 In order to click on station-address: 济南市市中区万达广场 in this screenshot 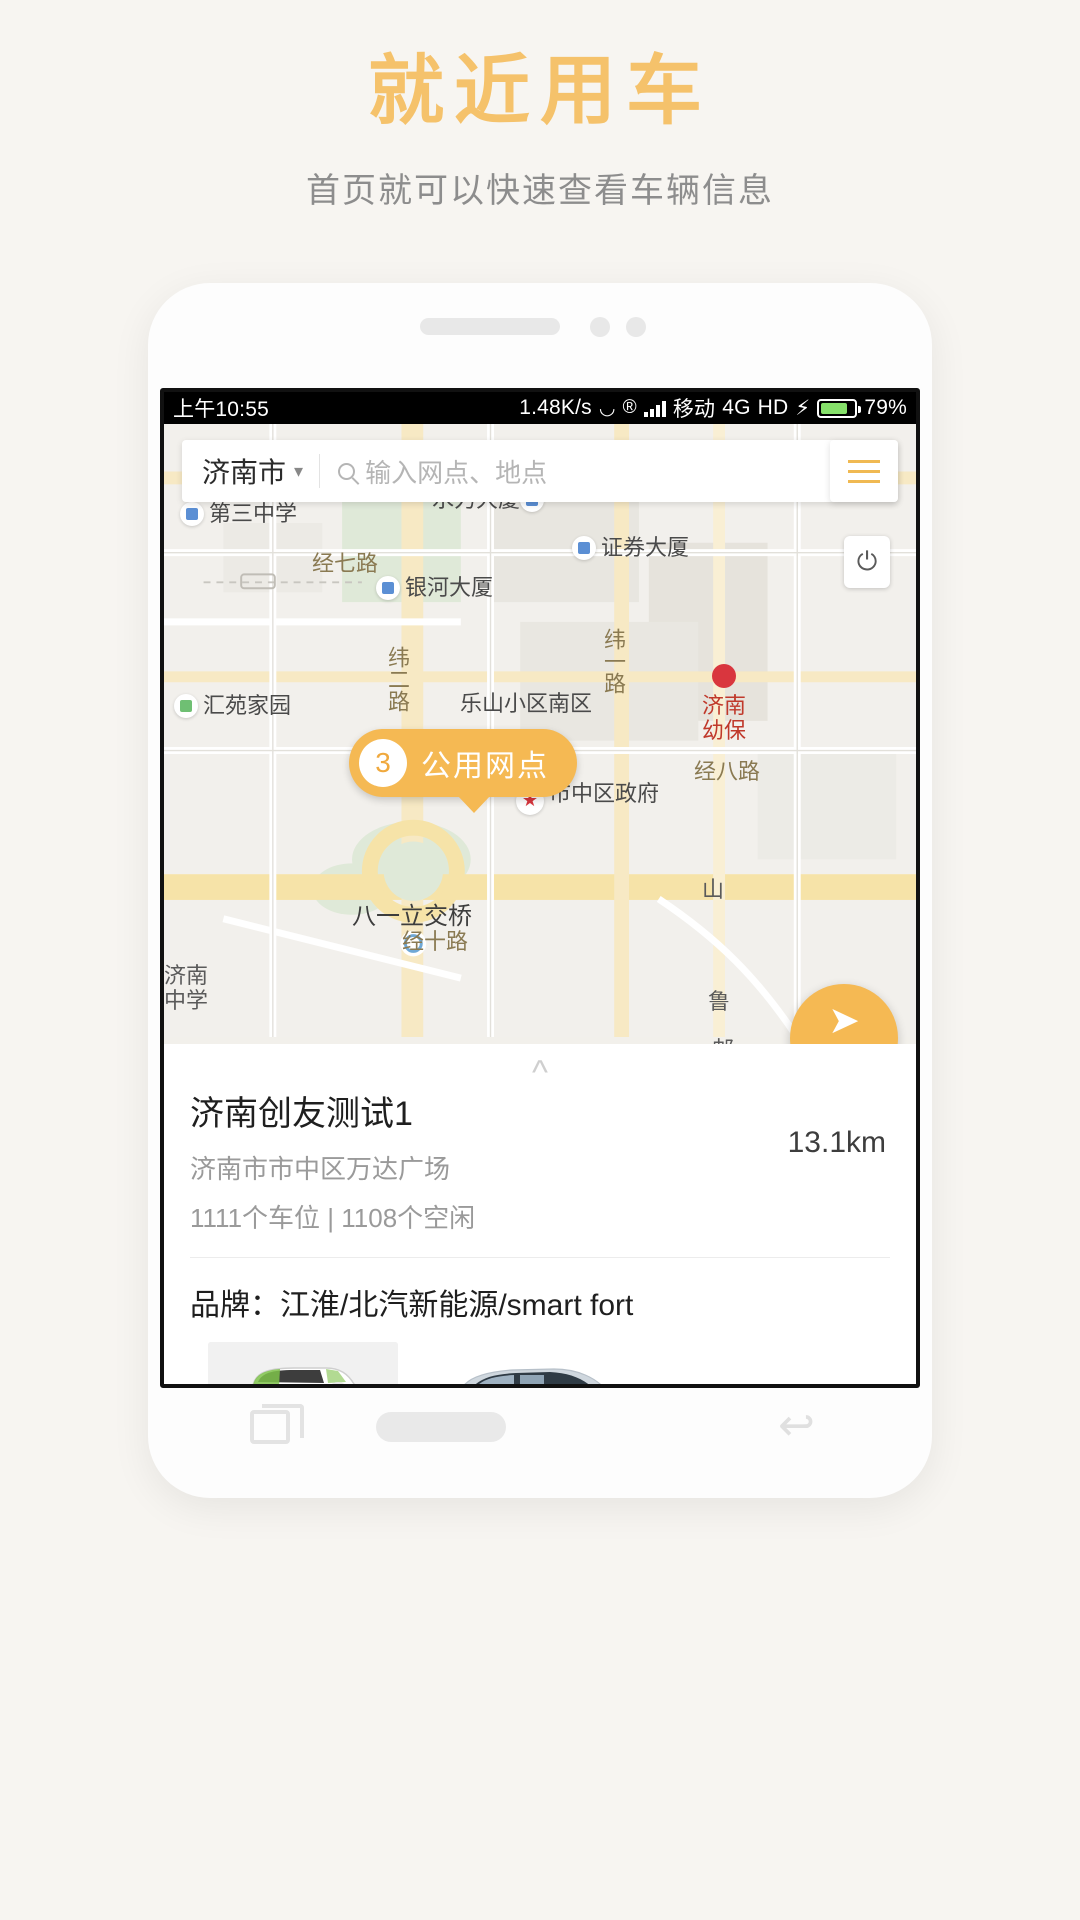, I will do `click(320, 1169)`.